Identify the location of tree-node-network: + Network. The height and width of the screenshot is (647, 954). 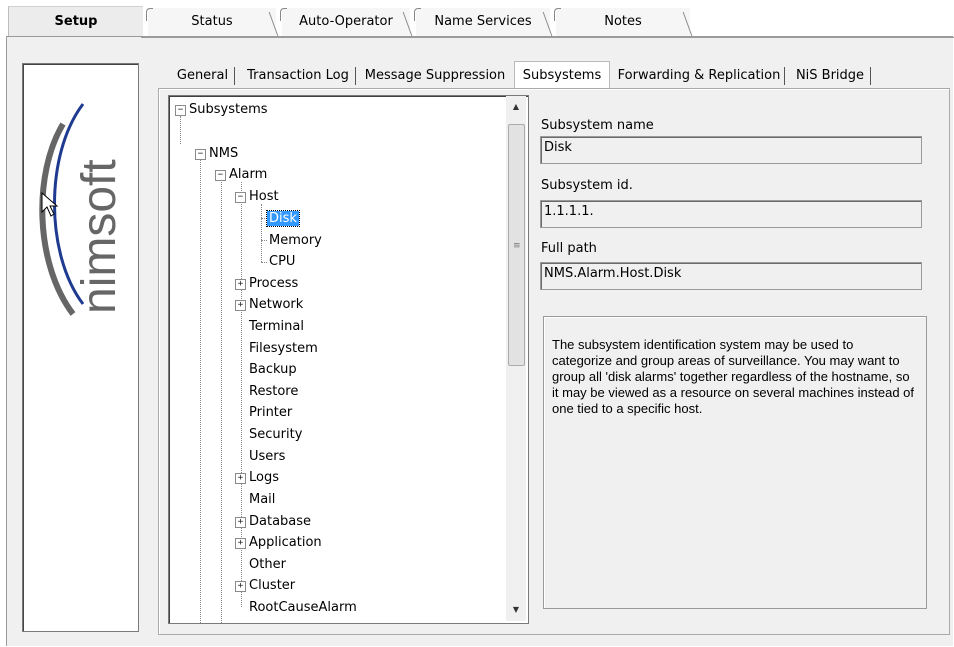
(269, 304).